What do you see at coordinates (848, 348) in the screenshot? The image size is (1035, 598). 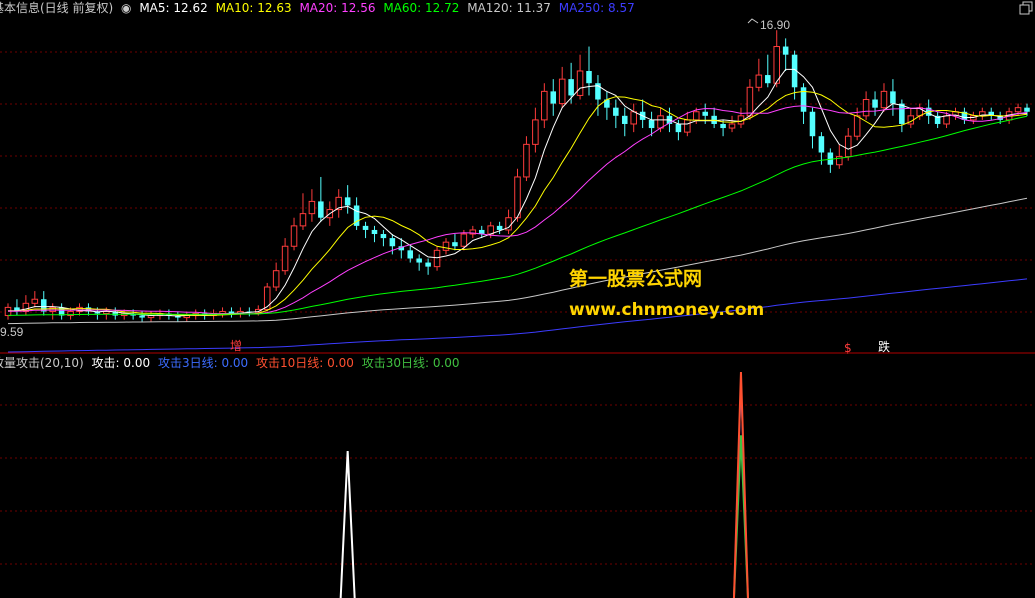 I see `signal-label-dollar: $` at bounding box center [848, 348].